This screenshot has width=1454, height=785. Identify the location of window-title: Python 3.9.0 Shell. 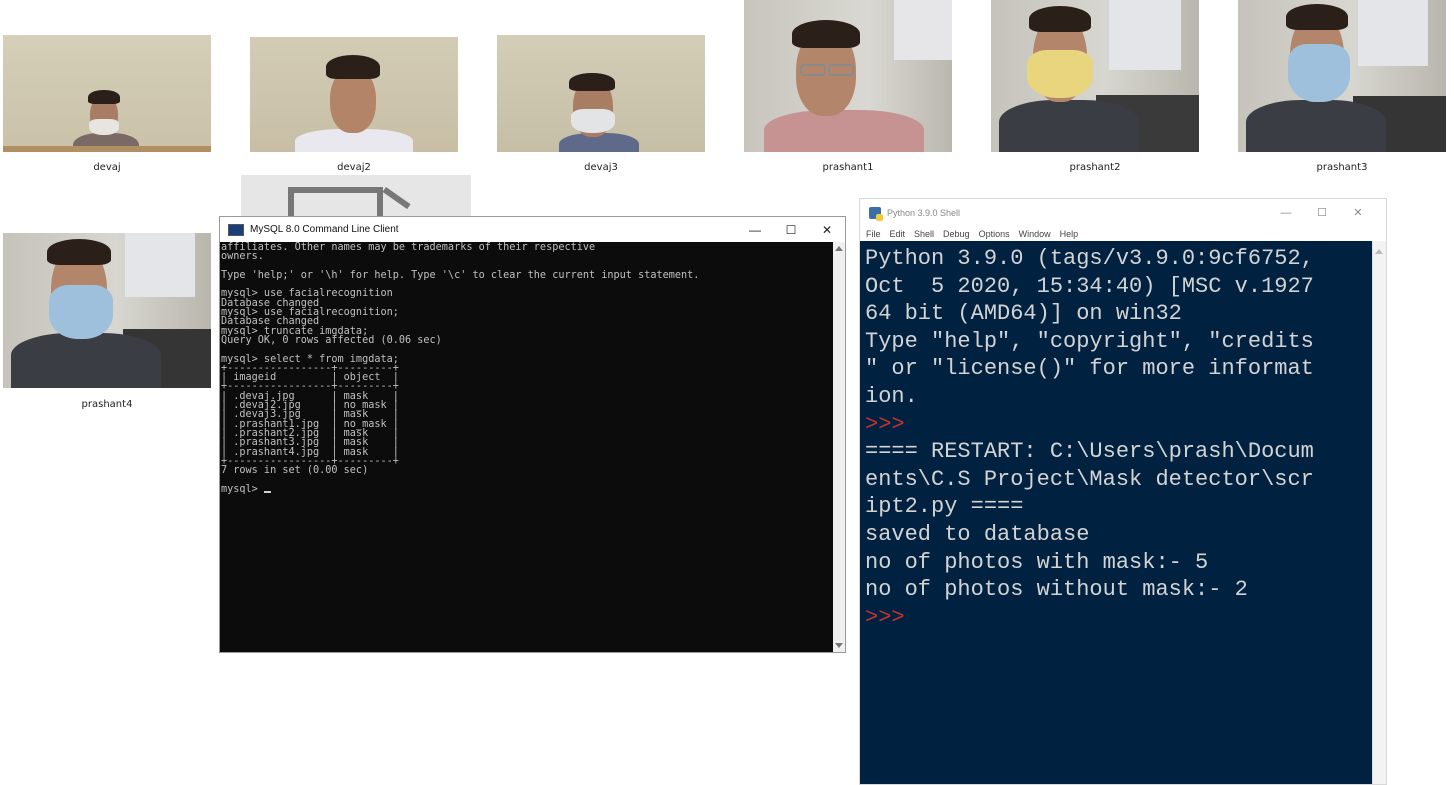
(924, 212).